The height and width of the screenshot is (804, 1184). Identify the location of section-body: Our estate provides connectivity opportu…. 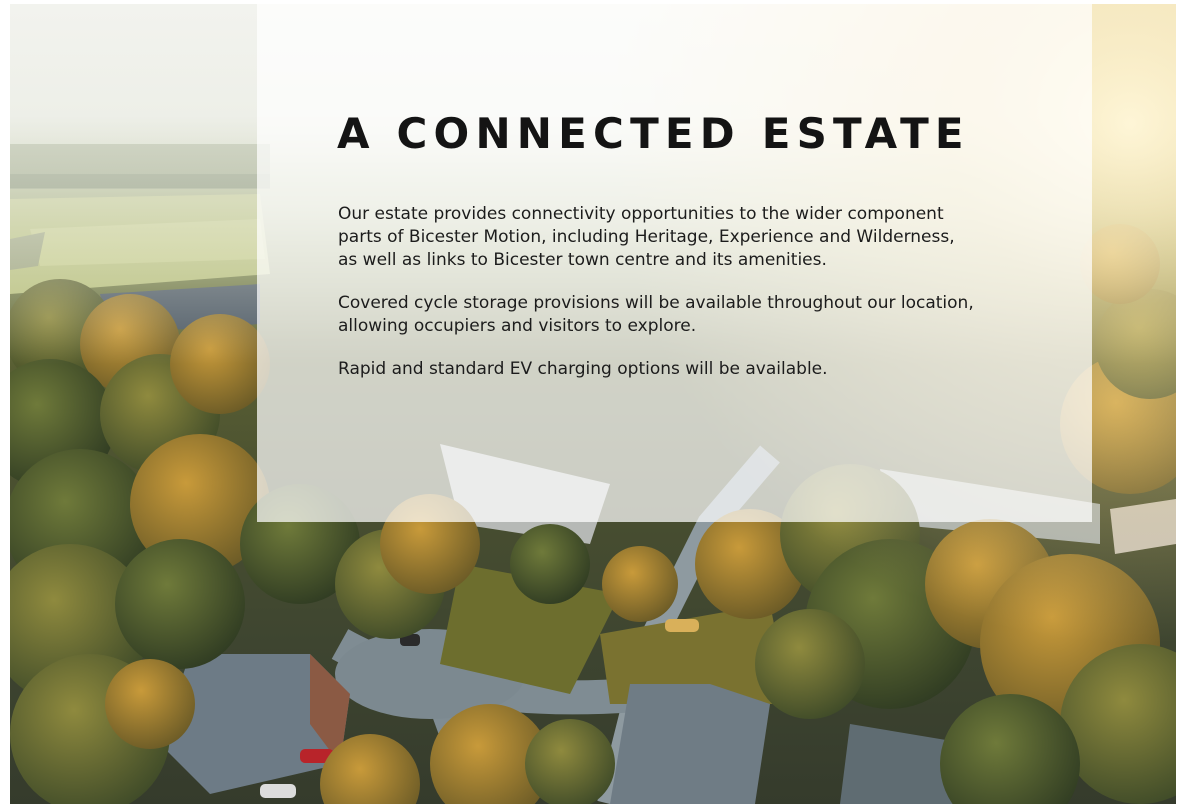
(658, 302).